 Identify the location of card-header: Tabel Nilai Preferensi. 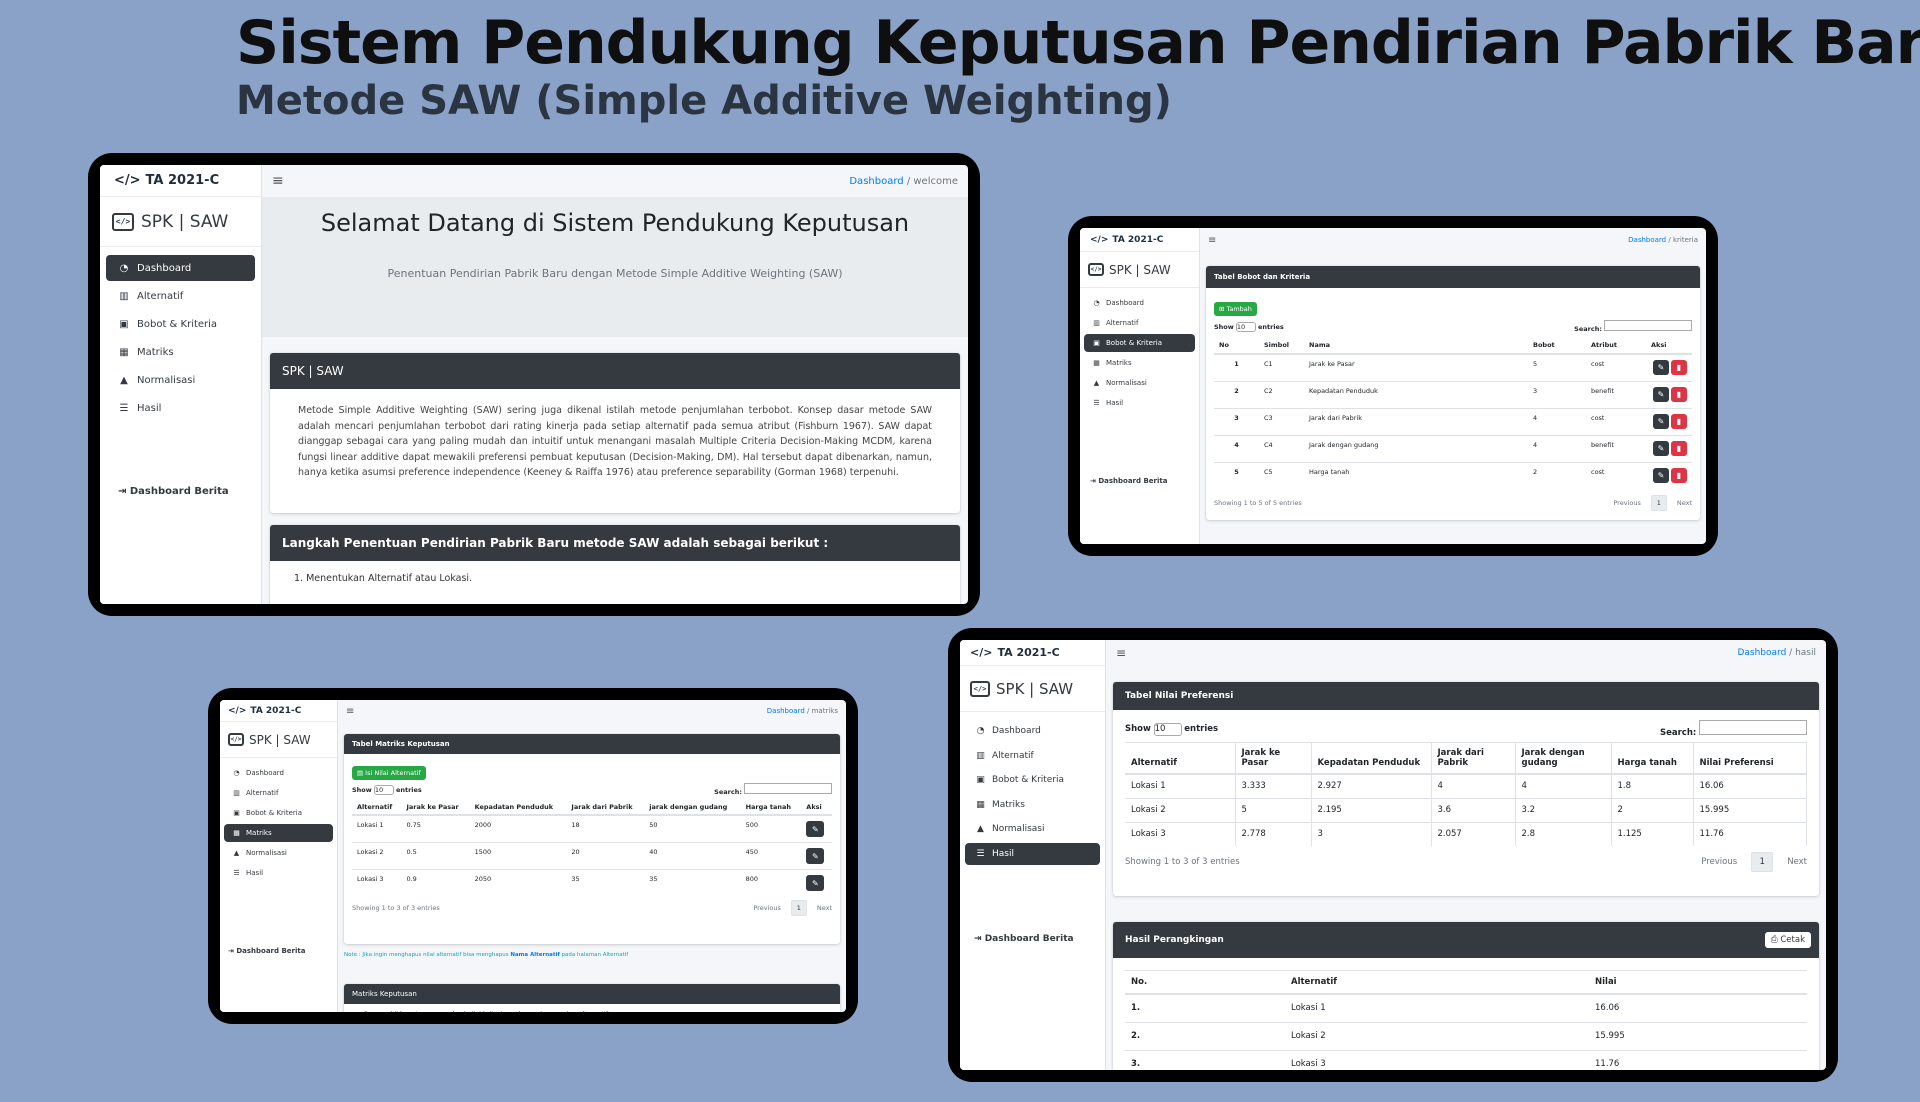
(1466, 696).